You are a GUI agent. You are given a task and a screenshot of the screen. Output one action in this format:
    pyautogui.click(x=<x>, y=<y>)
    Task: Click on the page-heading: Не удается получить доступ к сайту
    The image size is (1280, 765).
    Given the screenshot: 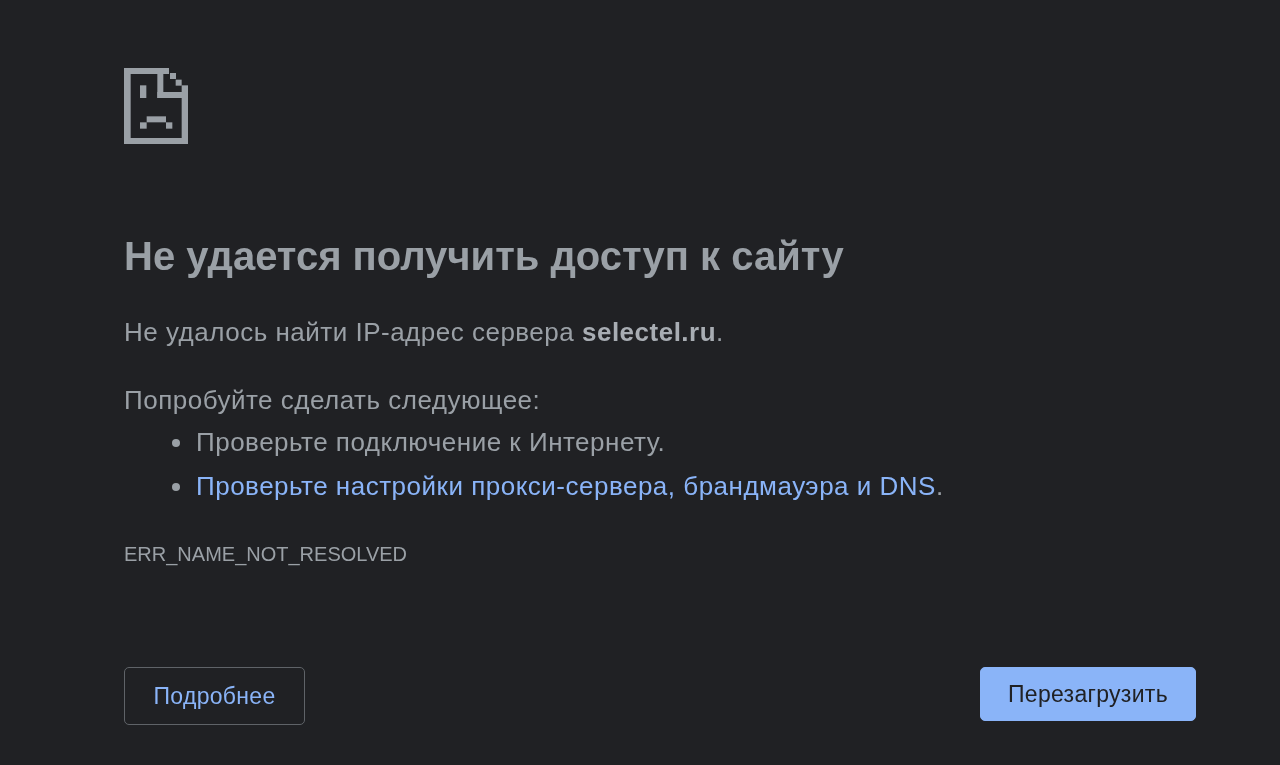 What is the action you would take?
    pyautogui.click(x=484, y=256)
    